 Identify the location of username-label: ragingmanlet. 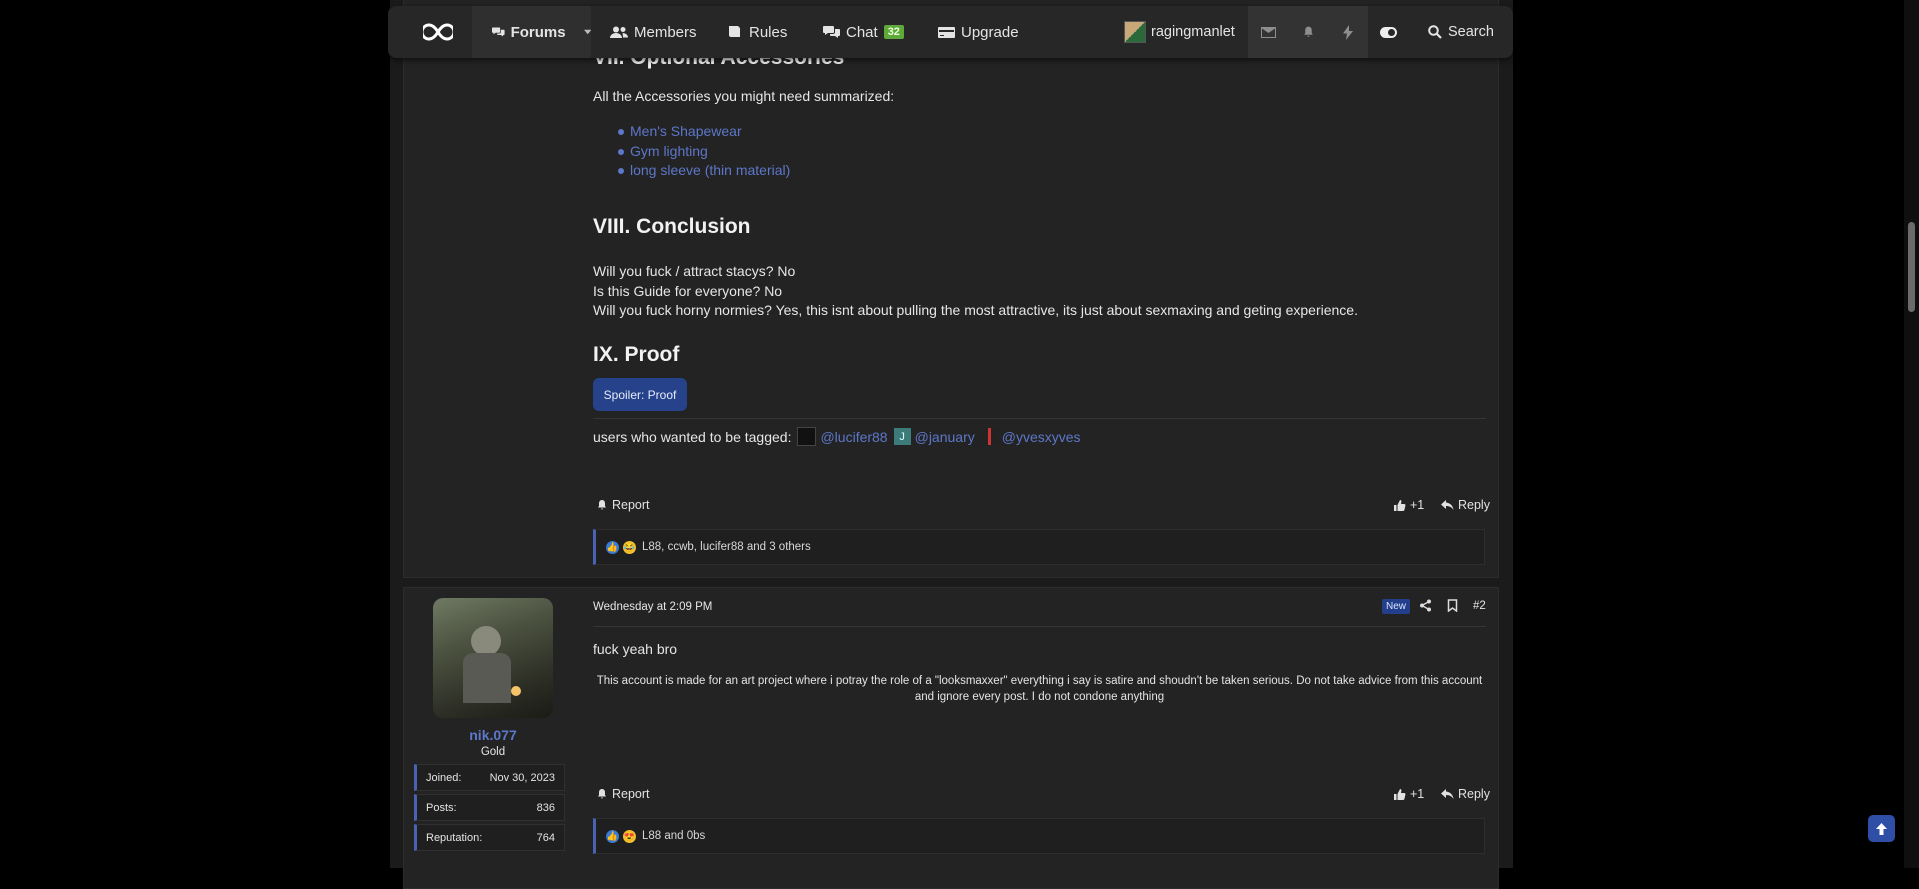
(1193, 32).